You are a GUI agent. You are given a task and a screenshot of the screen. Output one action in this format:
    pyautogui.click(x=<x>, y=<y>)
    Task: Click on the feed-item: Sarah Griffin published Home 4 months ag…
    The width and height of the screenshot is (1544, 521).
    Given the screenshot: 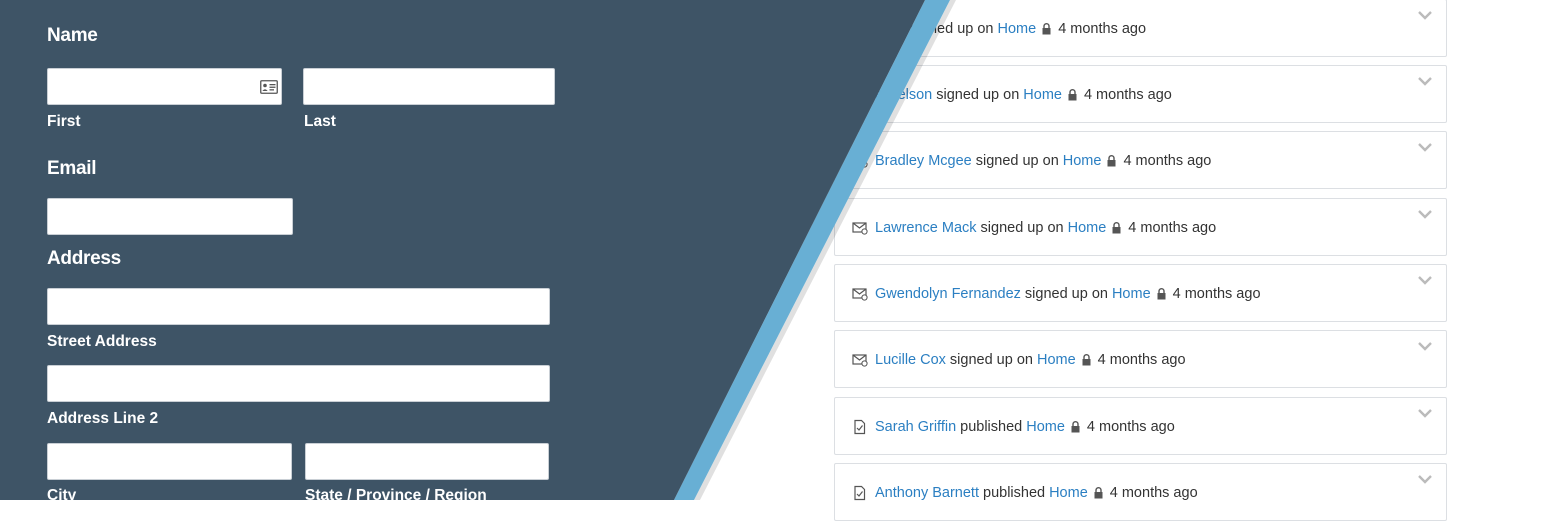 What is the action you would take?
    pyautogui.click(x=1140, y=426)
    